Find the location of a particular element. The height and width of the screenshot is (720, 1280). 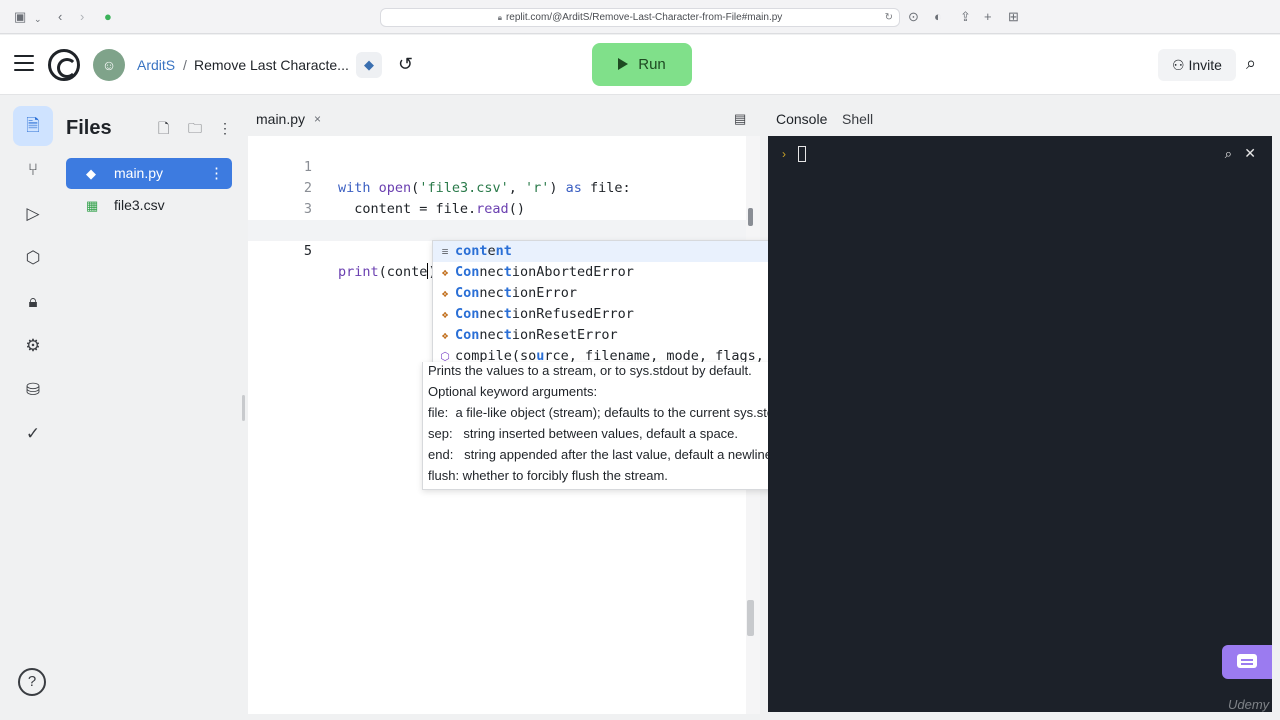

python-icon: ◆ is located at coordinates (369, 65).